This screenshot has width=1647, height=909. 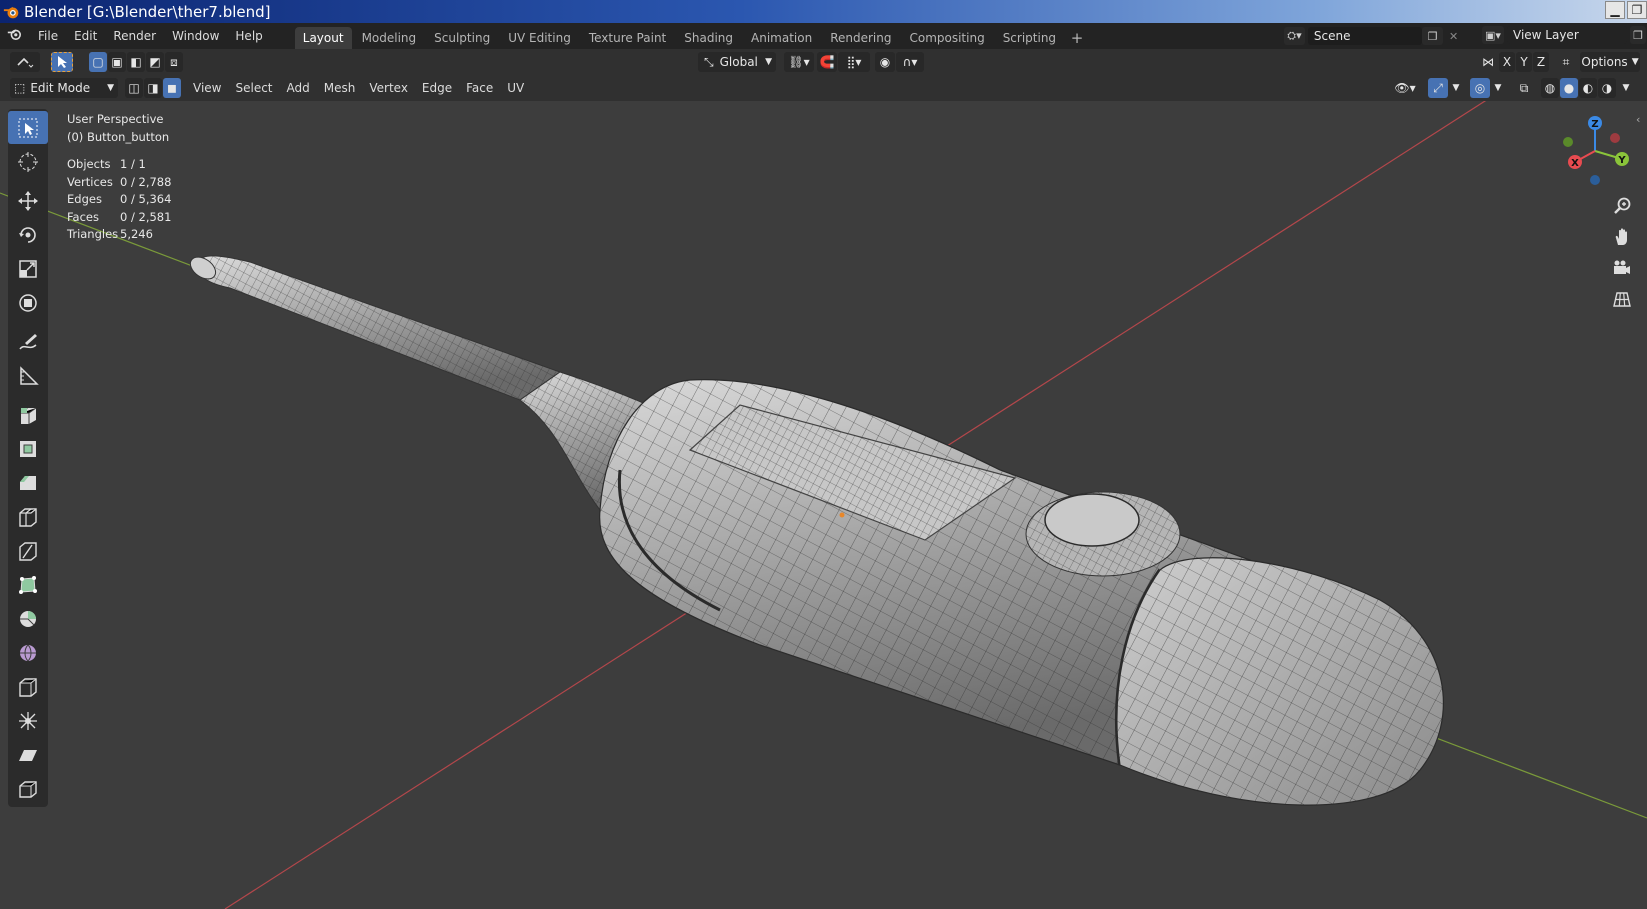 I want to click on select-mode-new-icon: ▢, so click(x=98, y=62).